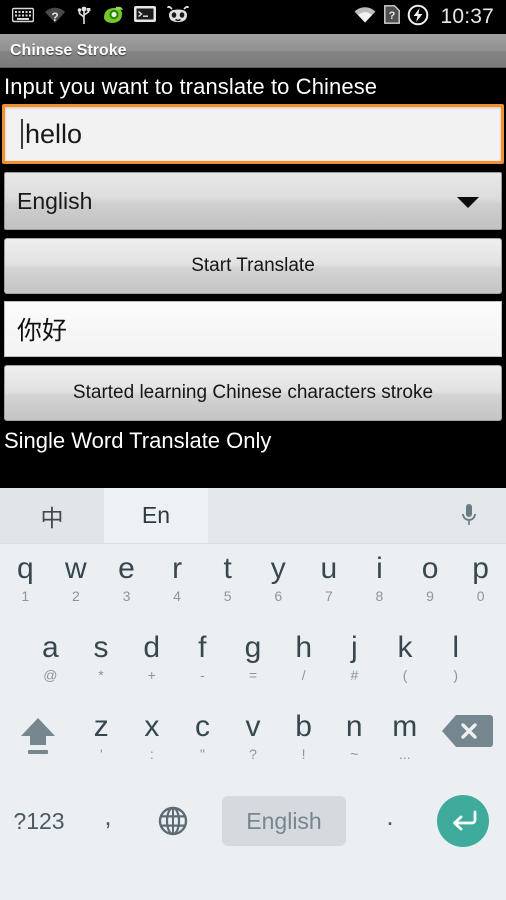 Image resolution: width=506 pixels, height=900 pixels. Describe the element at coordinates (151, 754) in the screenshot. I see `key-x-sub: :` at that location.